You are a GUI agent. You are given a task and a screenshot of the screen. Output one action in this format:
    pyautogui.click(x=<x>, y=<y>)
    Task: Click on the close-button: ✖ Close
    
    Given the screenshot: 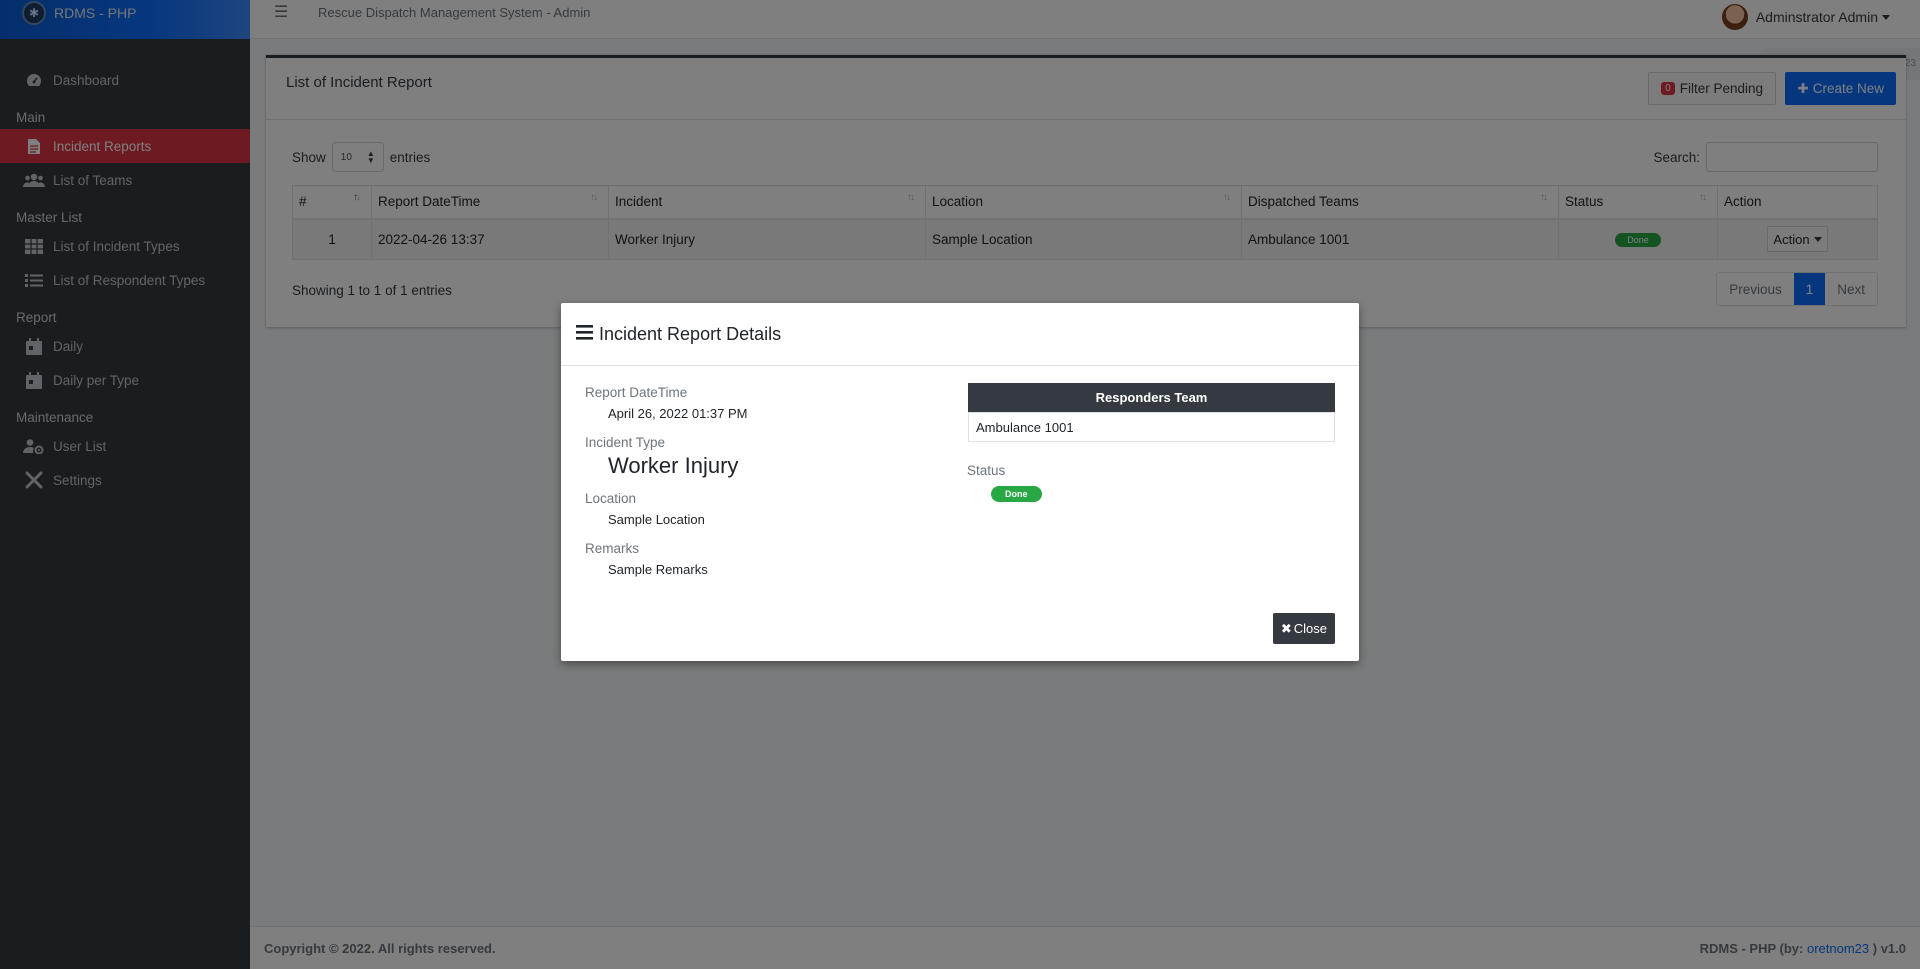 What is the action you would take?
    pyautogui.click(x=1303, y=628)
    